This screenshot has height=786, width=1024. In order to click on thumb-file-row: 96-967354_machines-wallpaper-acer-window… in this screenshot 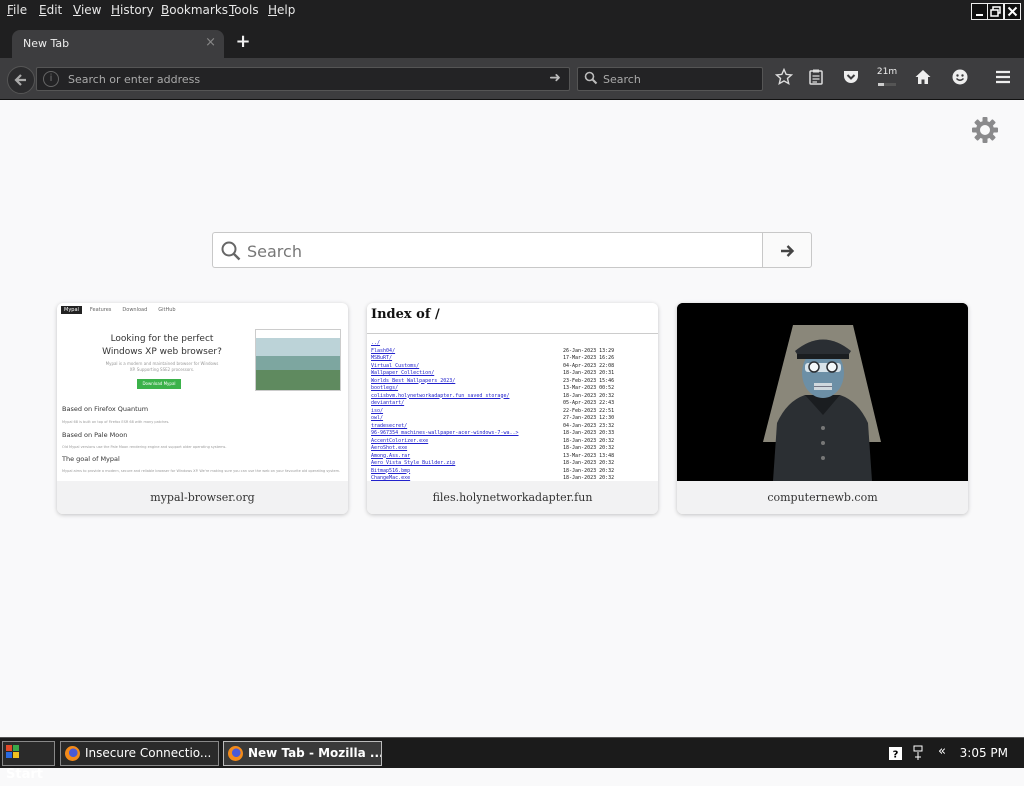, I will do `click(512, 433)`.